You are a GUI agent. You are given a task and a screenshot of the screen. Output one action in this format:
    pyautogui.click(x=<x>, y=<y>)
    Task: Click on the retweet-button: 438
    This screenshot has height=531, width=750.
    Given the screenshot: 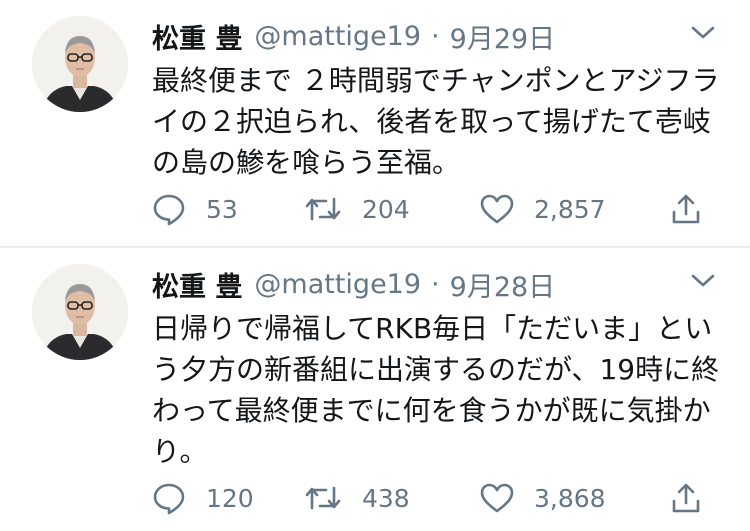 What is the action you would take?
    pyautogui.click(x=392, y=498)
    